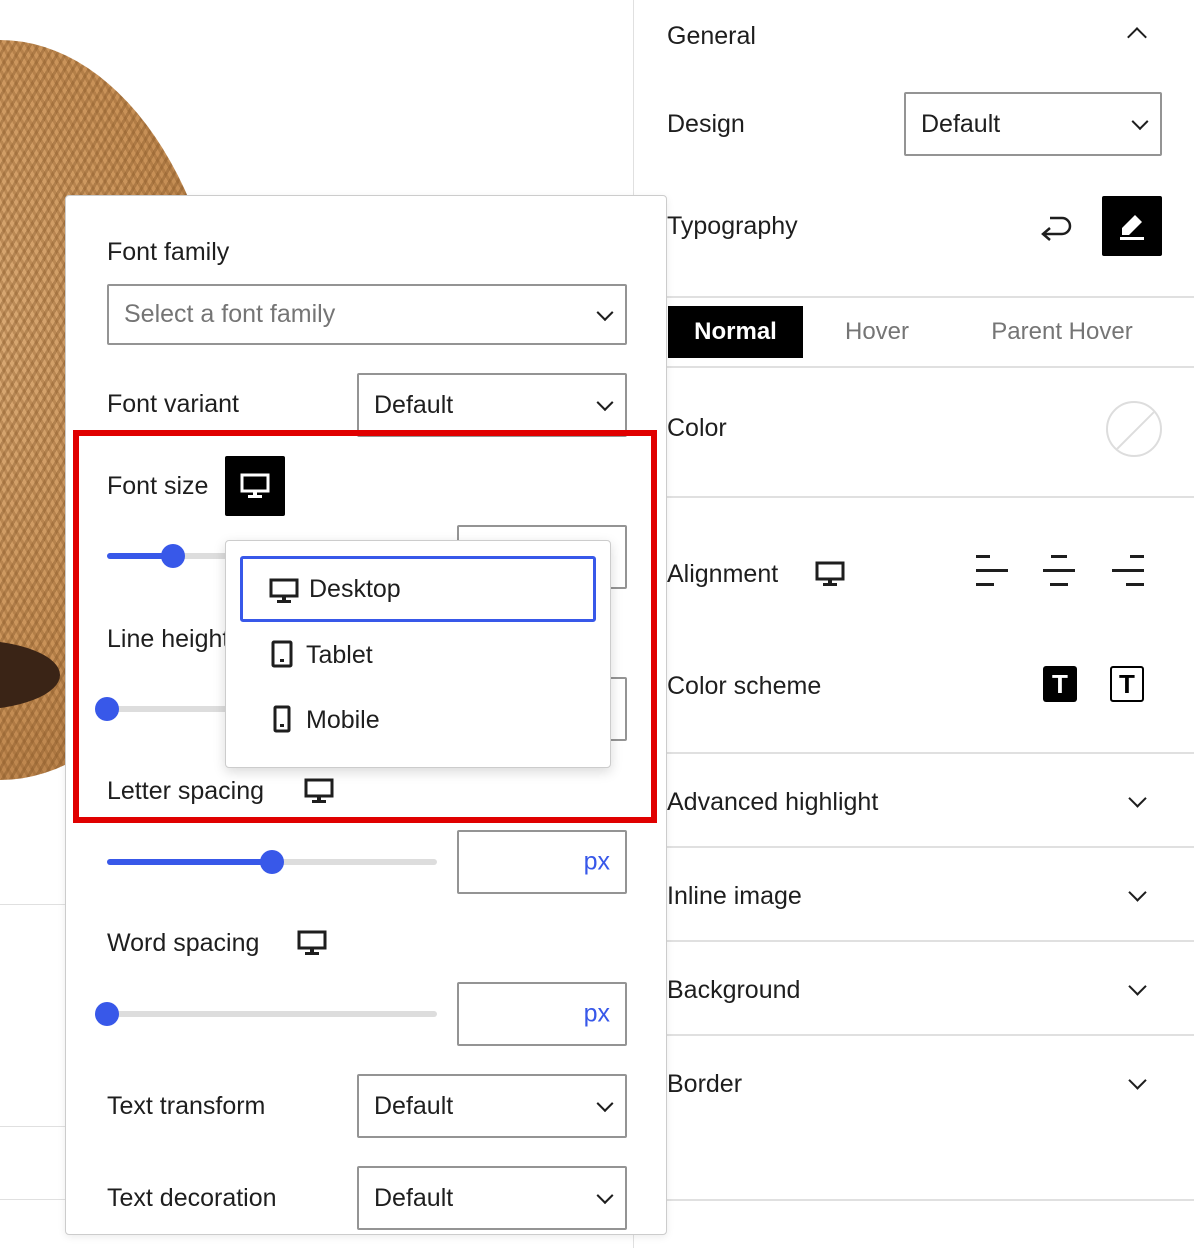  I want to click on font-family-select: Select a font family, so click(367, 314).